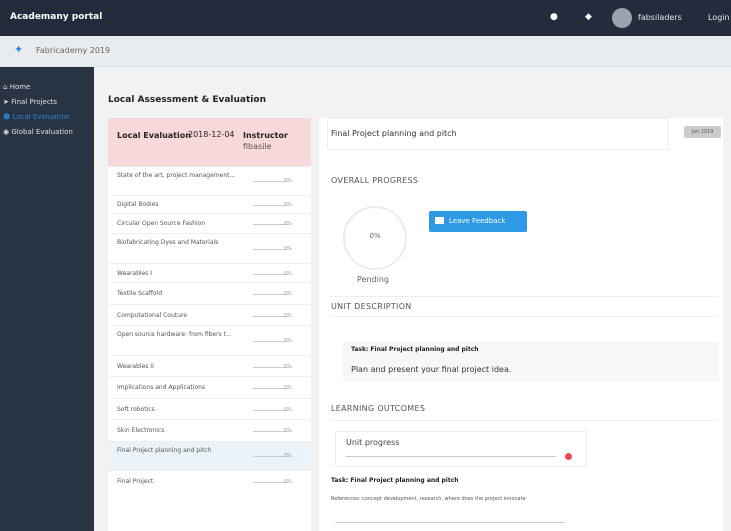 The image size is (731, 531). Describe the element at coordinates (6, 132) in the screenshot. I see `globe-icon: ◉` at that location.